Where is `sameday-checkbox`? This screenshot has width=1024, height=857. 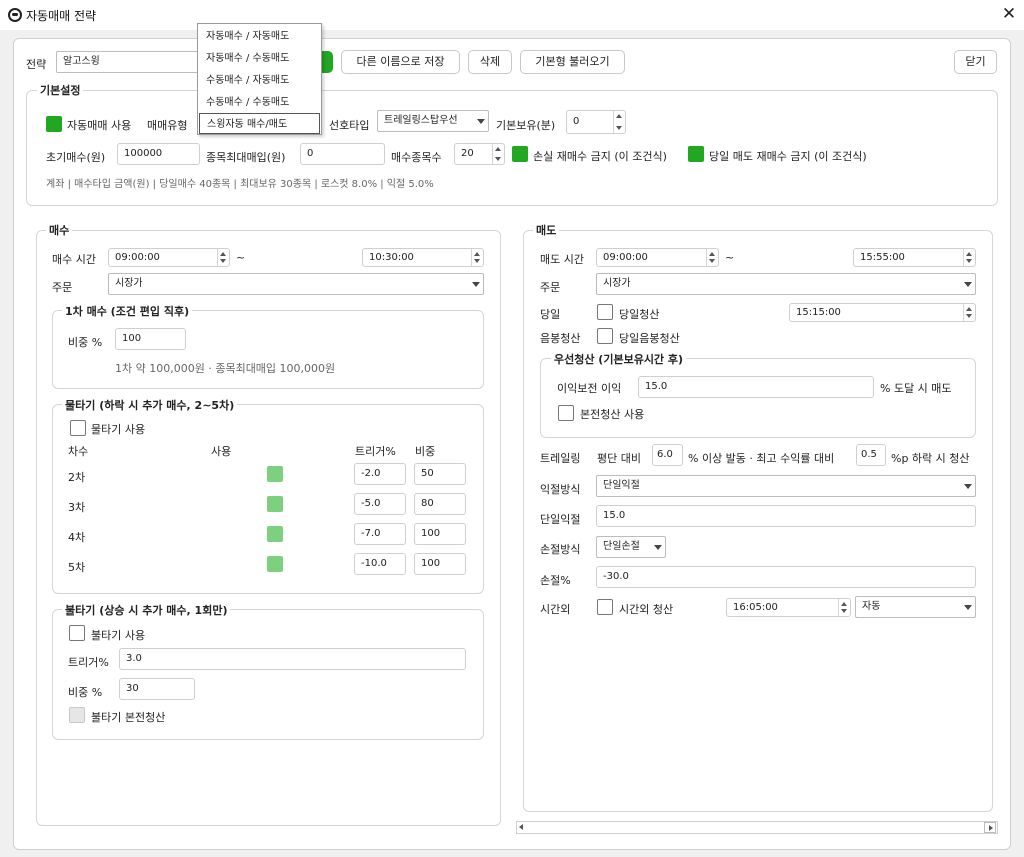
sameday-checkbox is located at coordinates (605, 312).